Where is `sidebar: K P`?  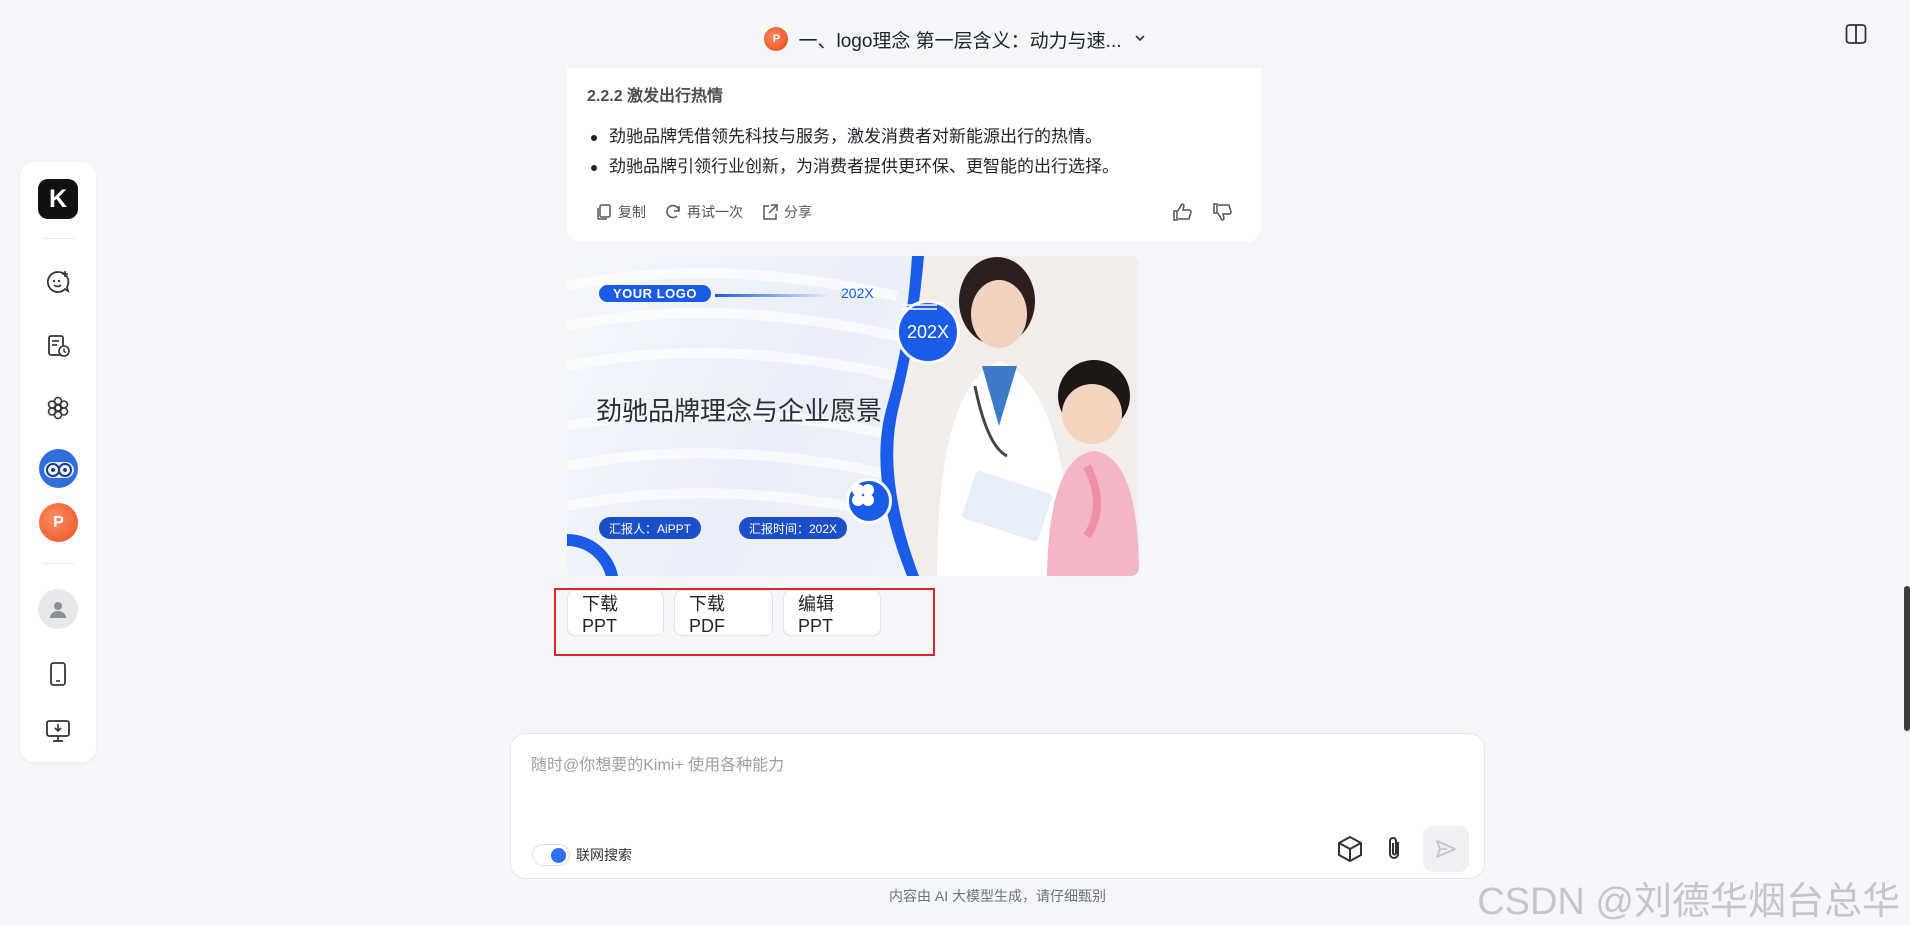 sidebar: K P is located at coordinates (58, 462).